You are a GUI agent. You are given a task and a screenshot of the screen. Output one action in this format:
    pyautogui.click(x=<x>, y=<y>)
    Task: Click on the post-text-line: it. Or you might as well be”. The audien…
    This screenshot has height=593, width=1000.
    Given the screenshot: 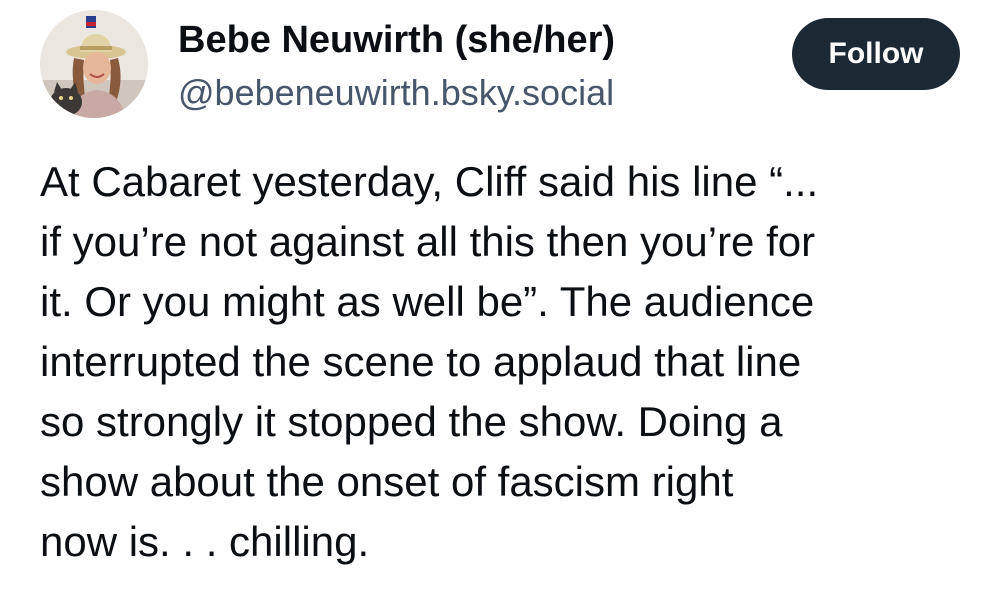 What is the action you would take?
    pyautogui.click(x=427, y=301)
    